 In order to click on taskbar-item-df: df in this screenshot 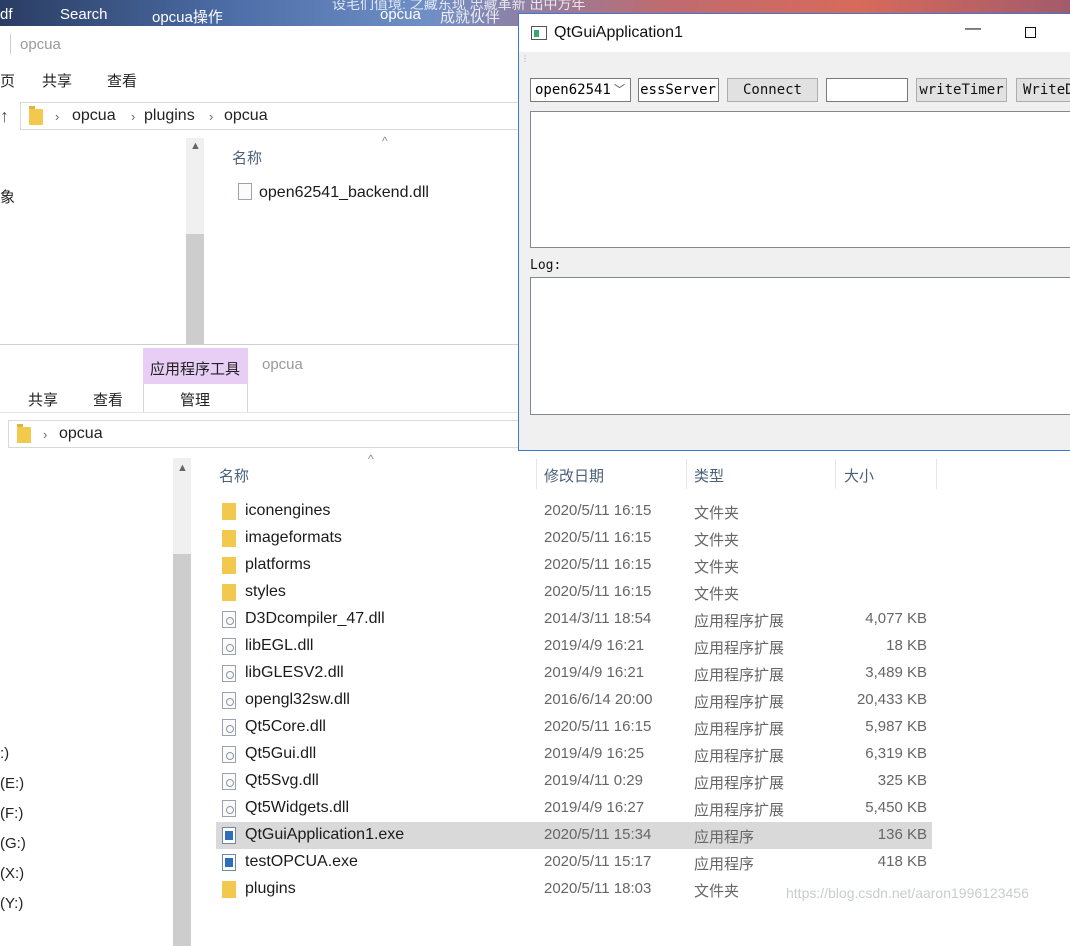, I will do `click(6, 14)`.